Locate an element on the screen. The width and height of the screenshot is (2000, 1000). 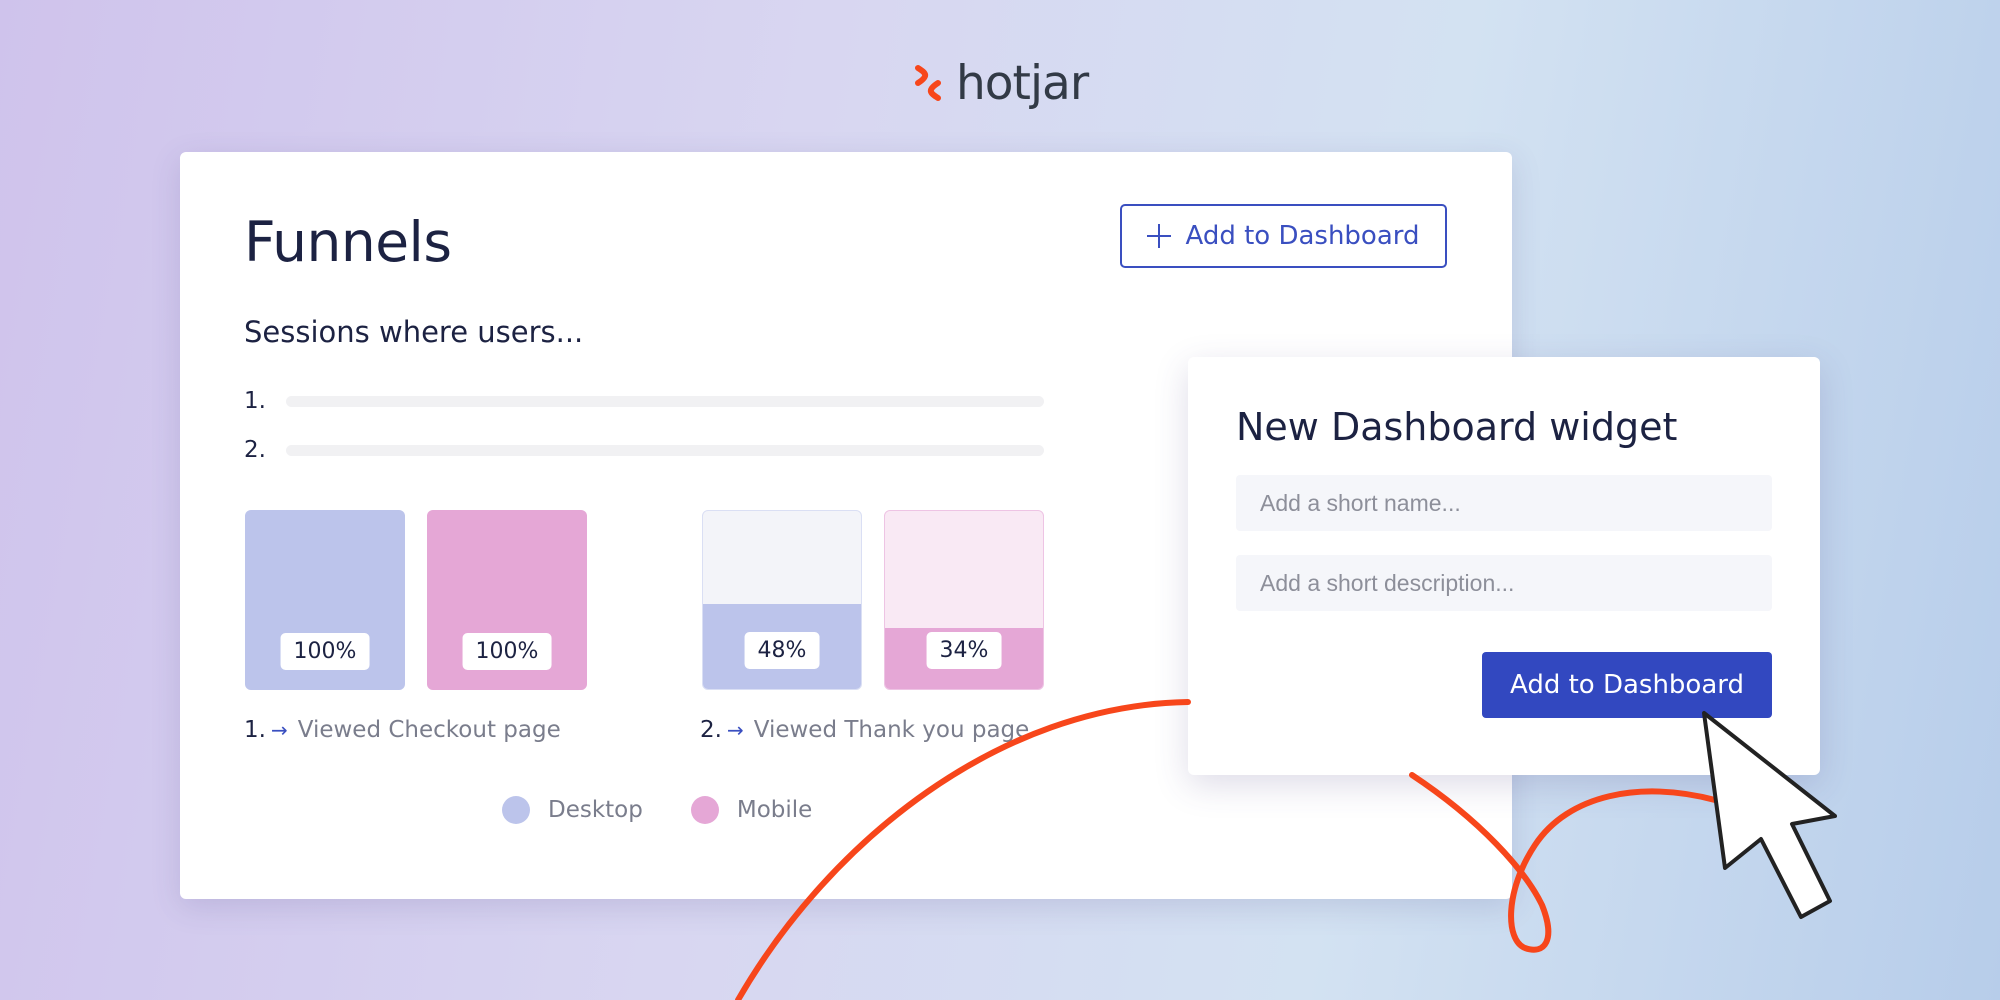
add-to-dashboard-button: Add to Dashboard is located at coordinates (1283, 236).